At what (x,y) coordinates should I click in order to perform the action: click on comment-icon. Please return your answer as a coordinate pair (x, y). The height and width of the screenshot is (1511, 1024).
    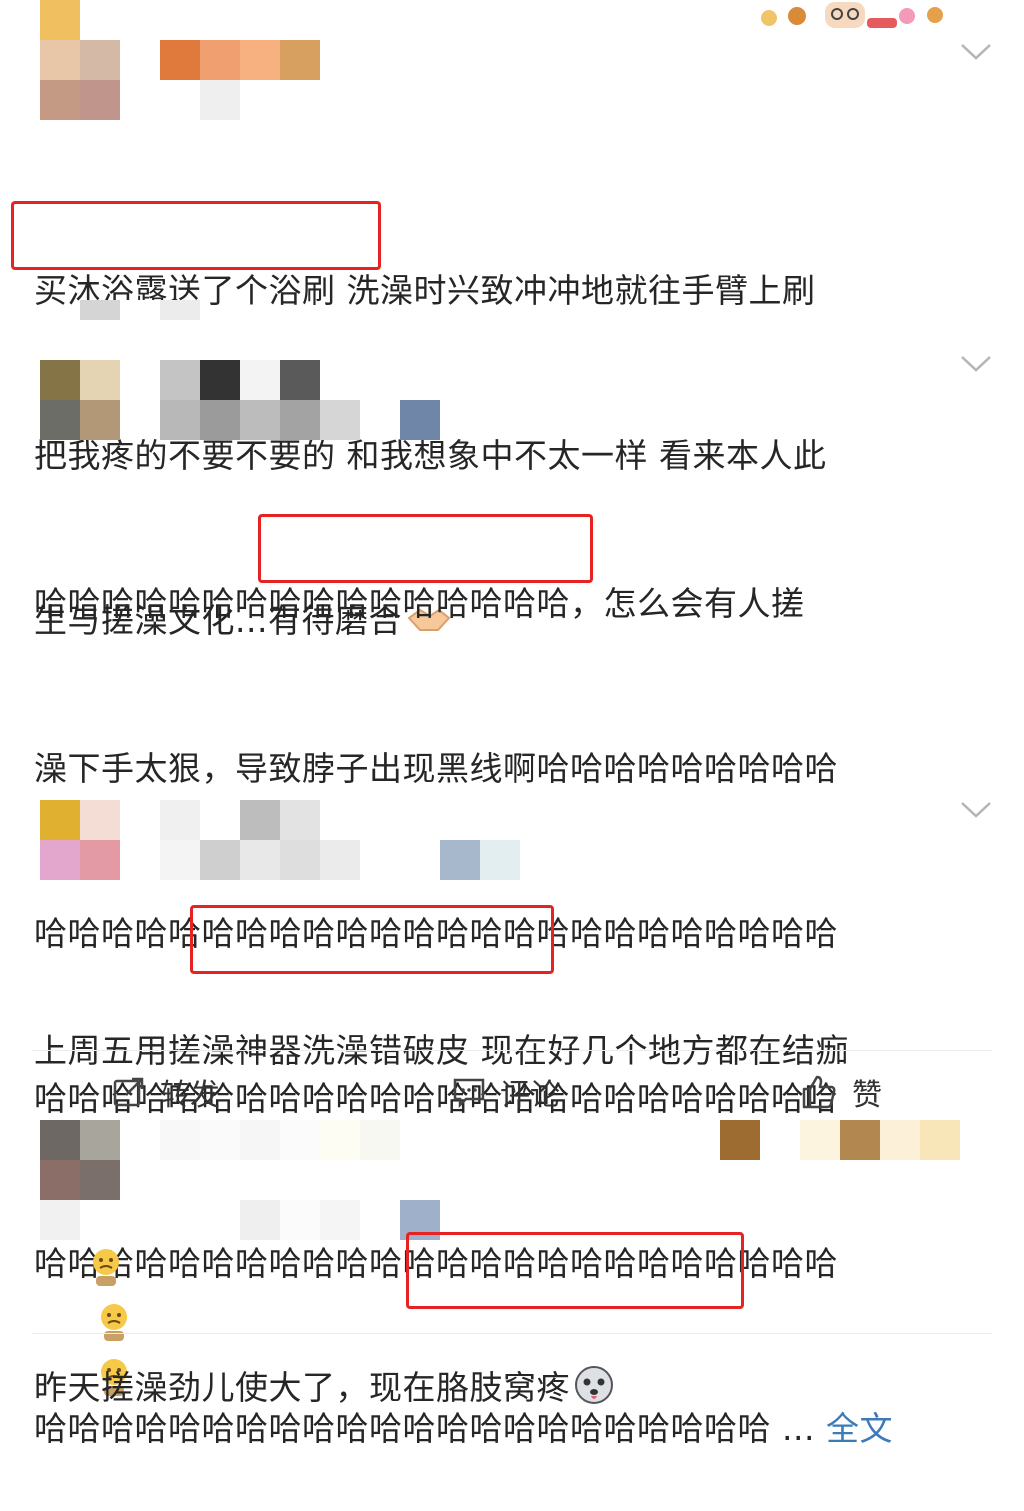
    Looking at the image, I should click on (469, 1093).